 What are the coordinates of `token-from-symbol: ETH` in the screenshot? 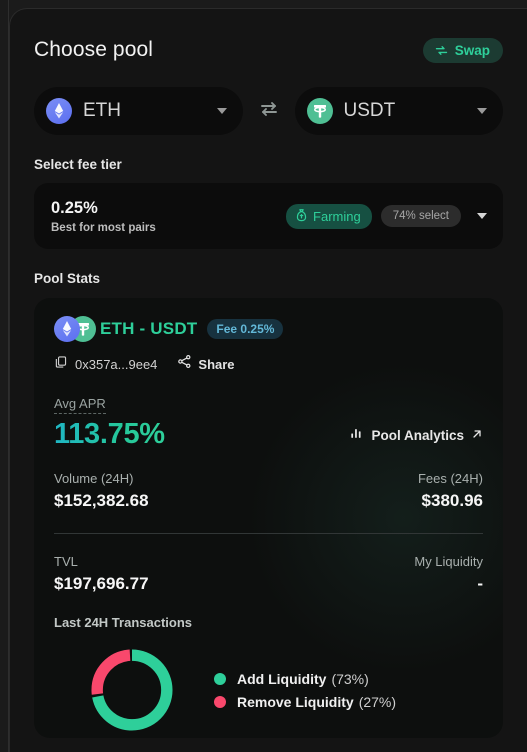 It's located at (102, 110).